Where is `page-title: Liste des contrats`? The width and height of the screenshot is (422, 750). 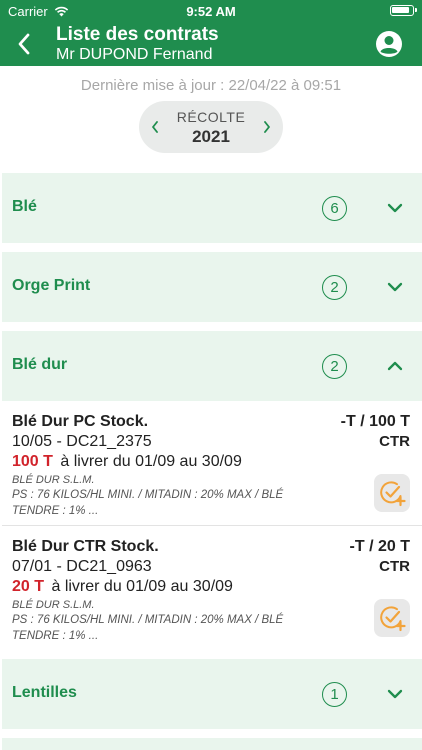 page-title: Liste des contrats is located at coordinates (137, 34).